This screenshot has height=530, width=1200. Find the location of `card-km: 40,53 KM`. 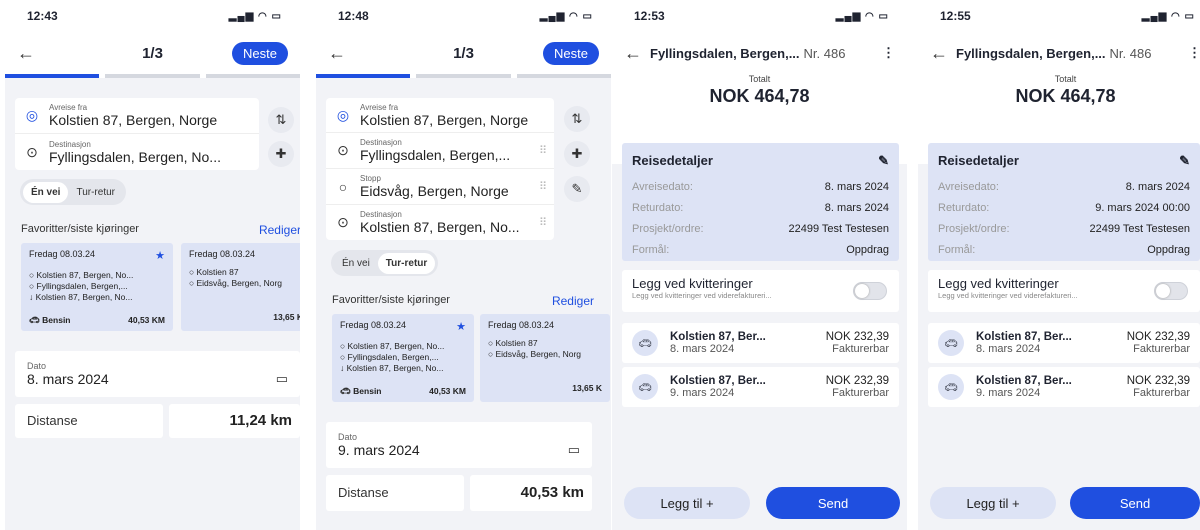

card-km: 40,53 KM is located at coordinates (146, 320).